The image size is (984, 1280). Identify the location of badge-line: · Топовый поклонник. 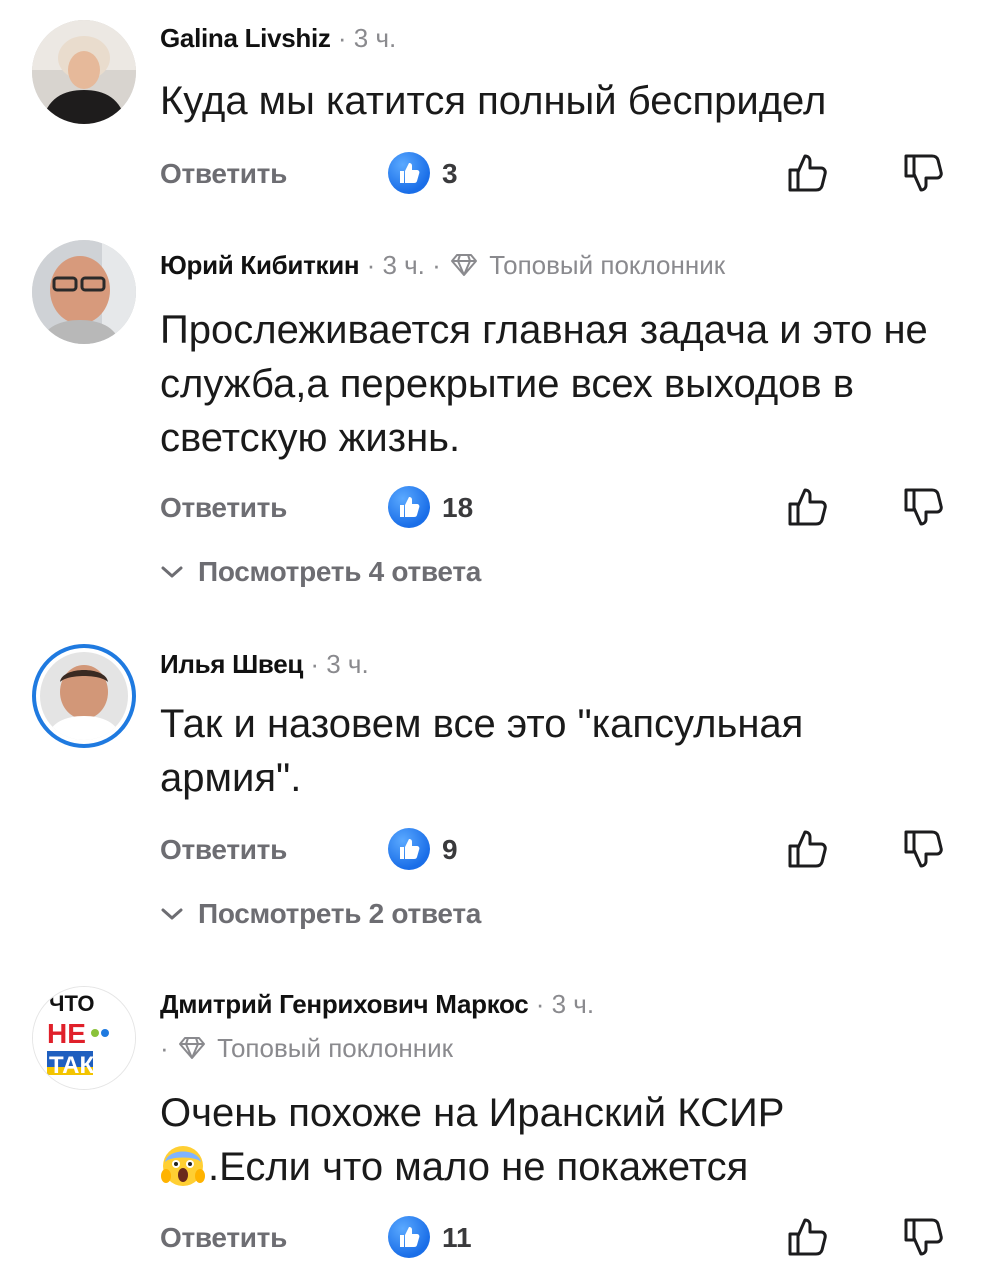
(306, 1048).